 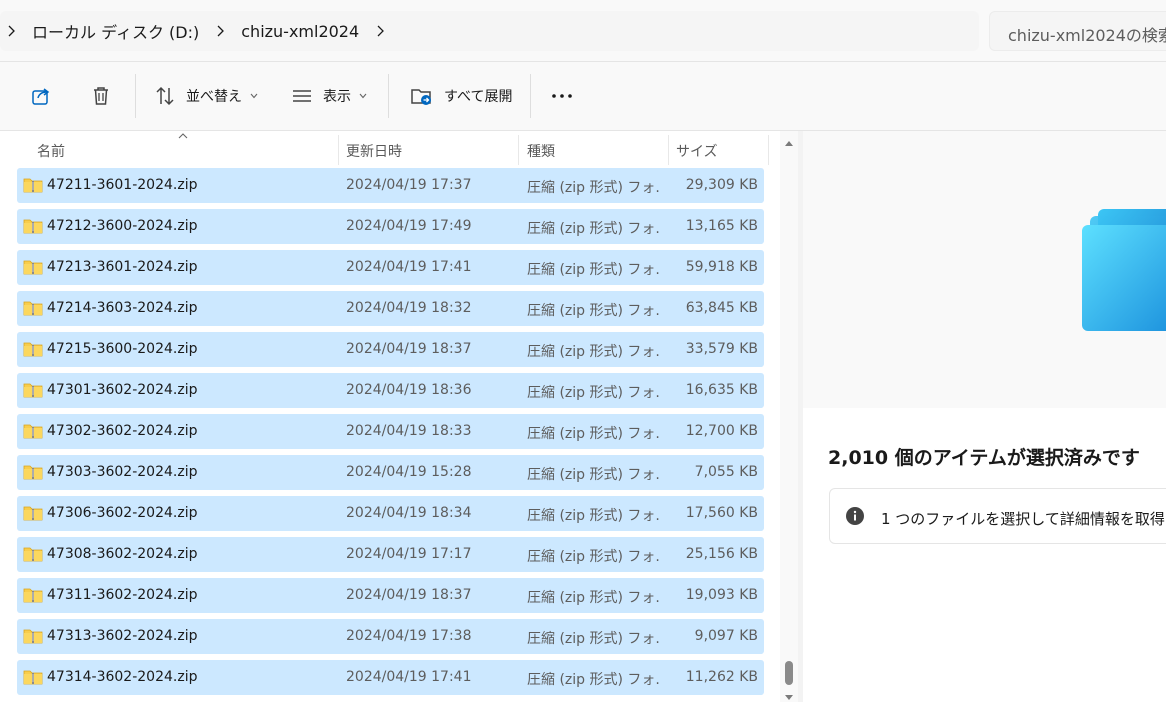 I want to click on sort-ascending-icon, so click(x=183, y=136).